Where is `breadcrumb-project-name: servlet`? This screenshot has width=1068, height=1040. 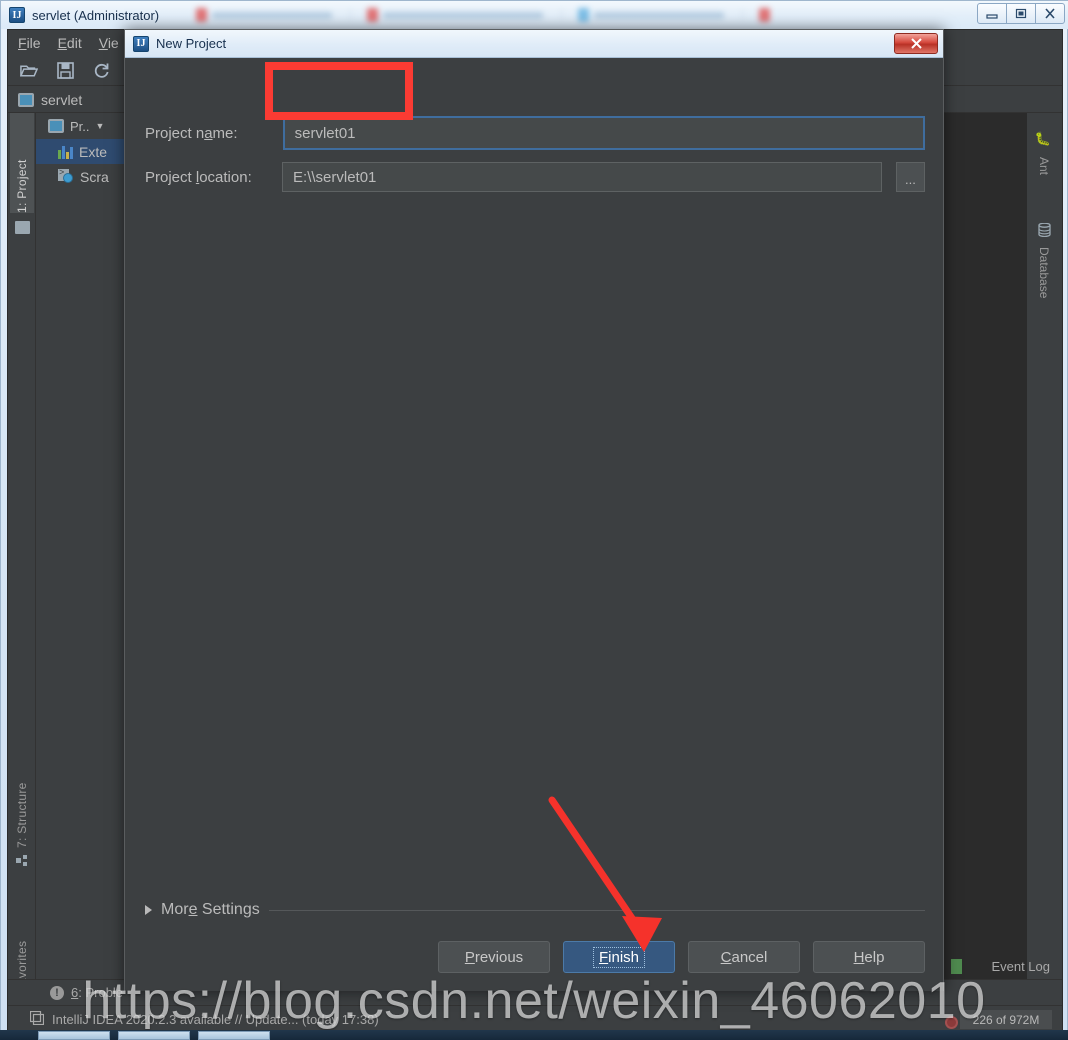 breadcrumb-project-name: servlet is located at coordinates (61, 100).